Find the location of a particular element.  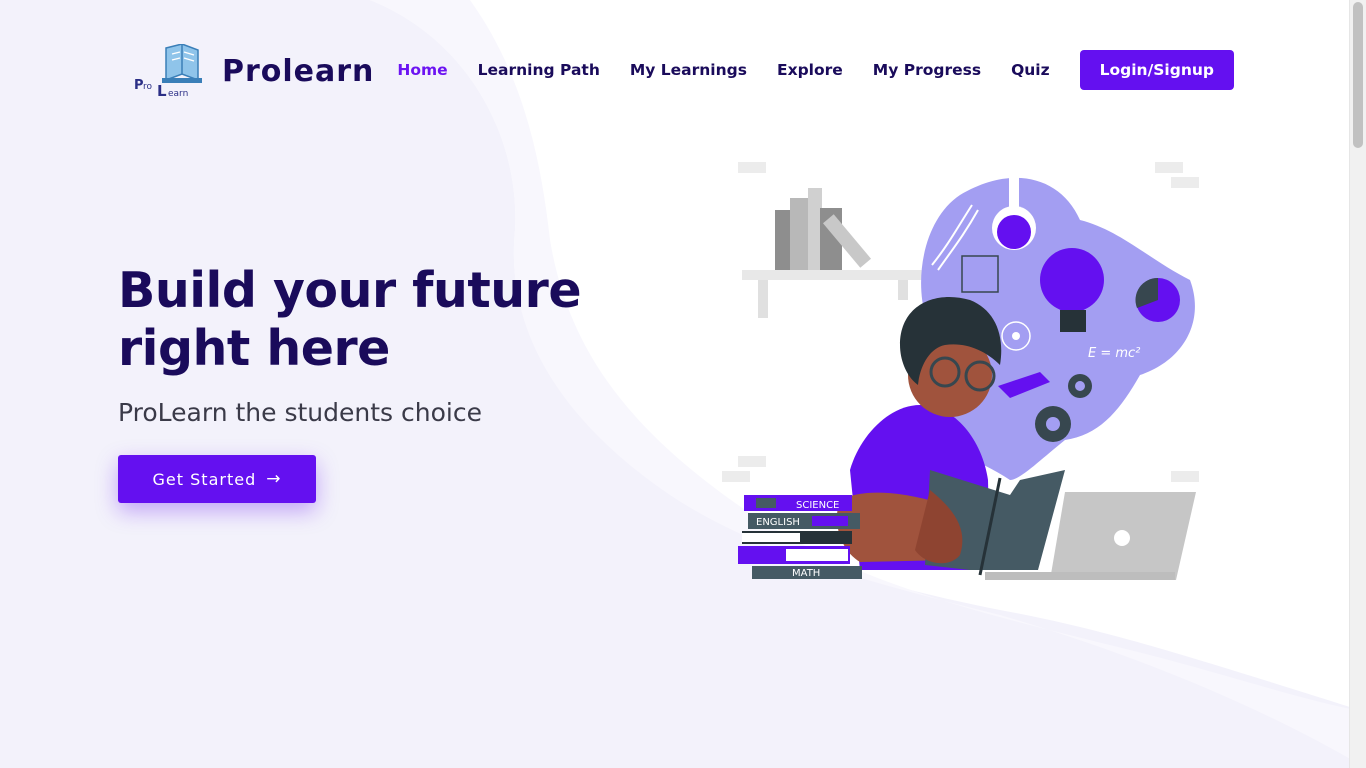

brand-name: Prolearn is located at coordinates (298, 71).